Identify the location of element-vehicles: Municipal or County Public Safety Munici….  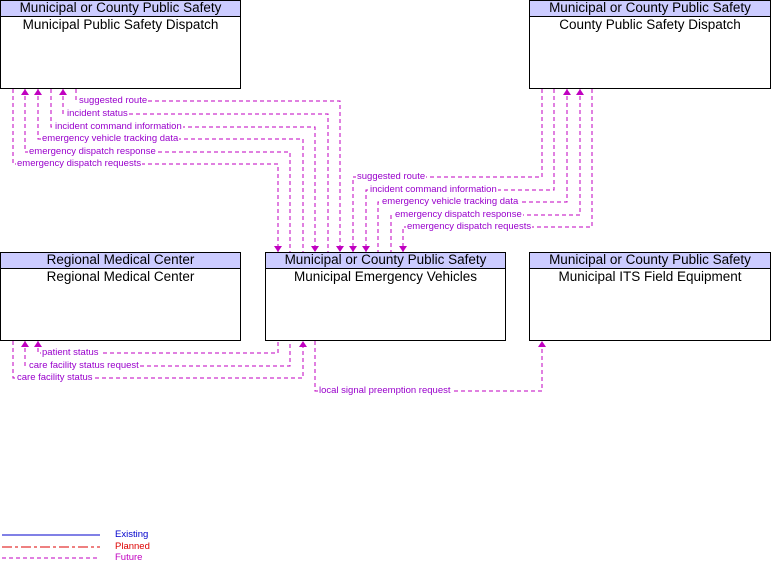
(385, 296).